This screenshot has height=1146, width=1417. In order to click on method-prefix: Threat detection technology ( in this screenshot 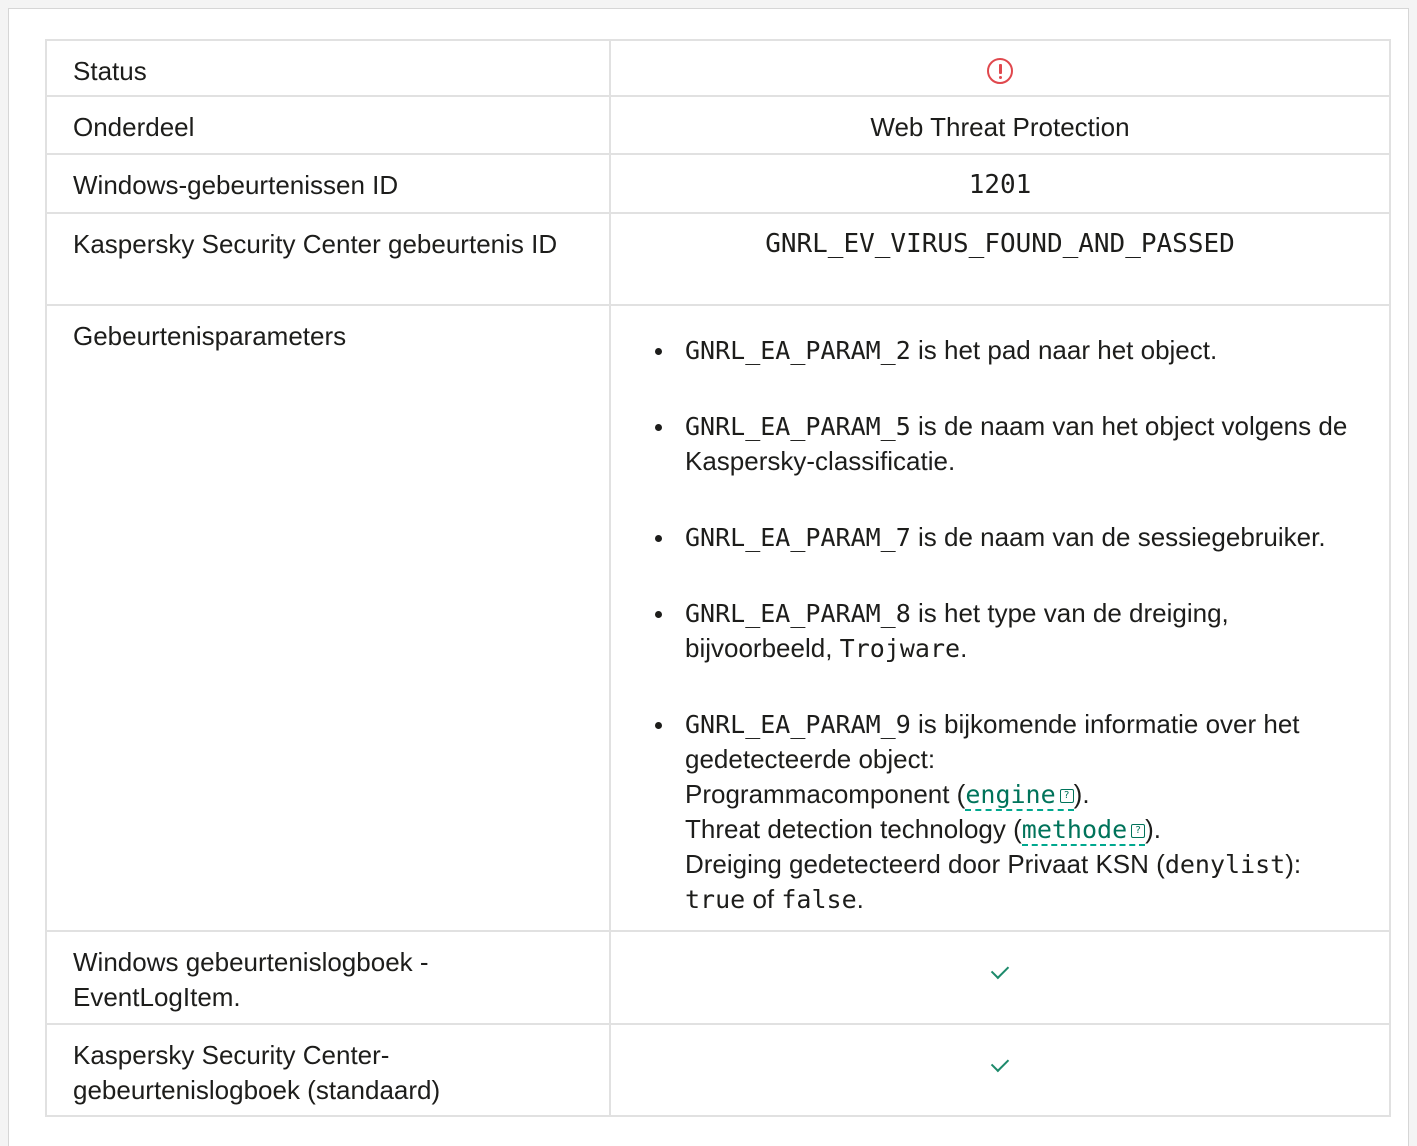, I will do `click(853, 829)`.